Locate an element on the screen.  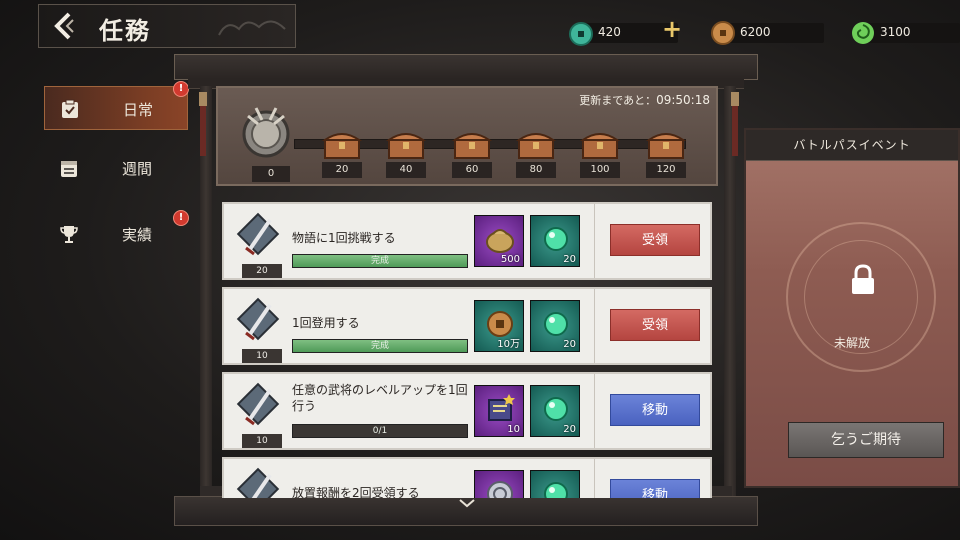
milestone-label: 120 is located at coordinates (666, 170).